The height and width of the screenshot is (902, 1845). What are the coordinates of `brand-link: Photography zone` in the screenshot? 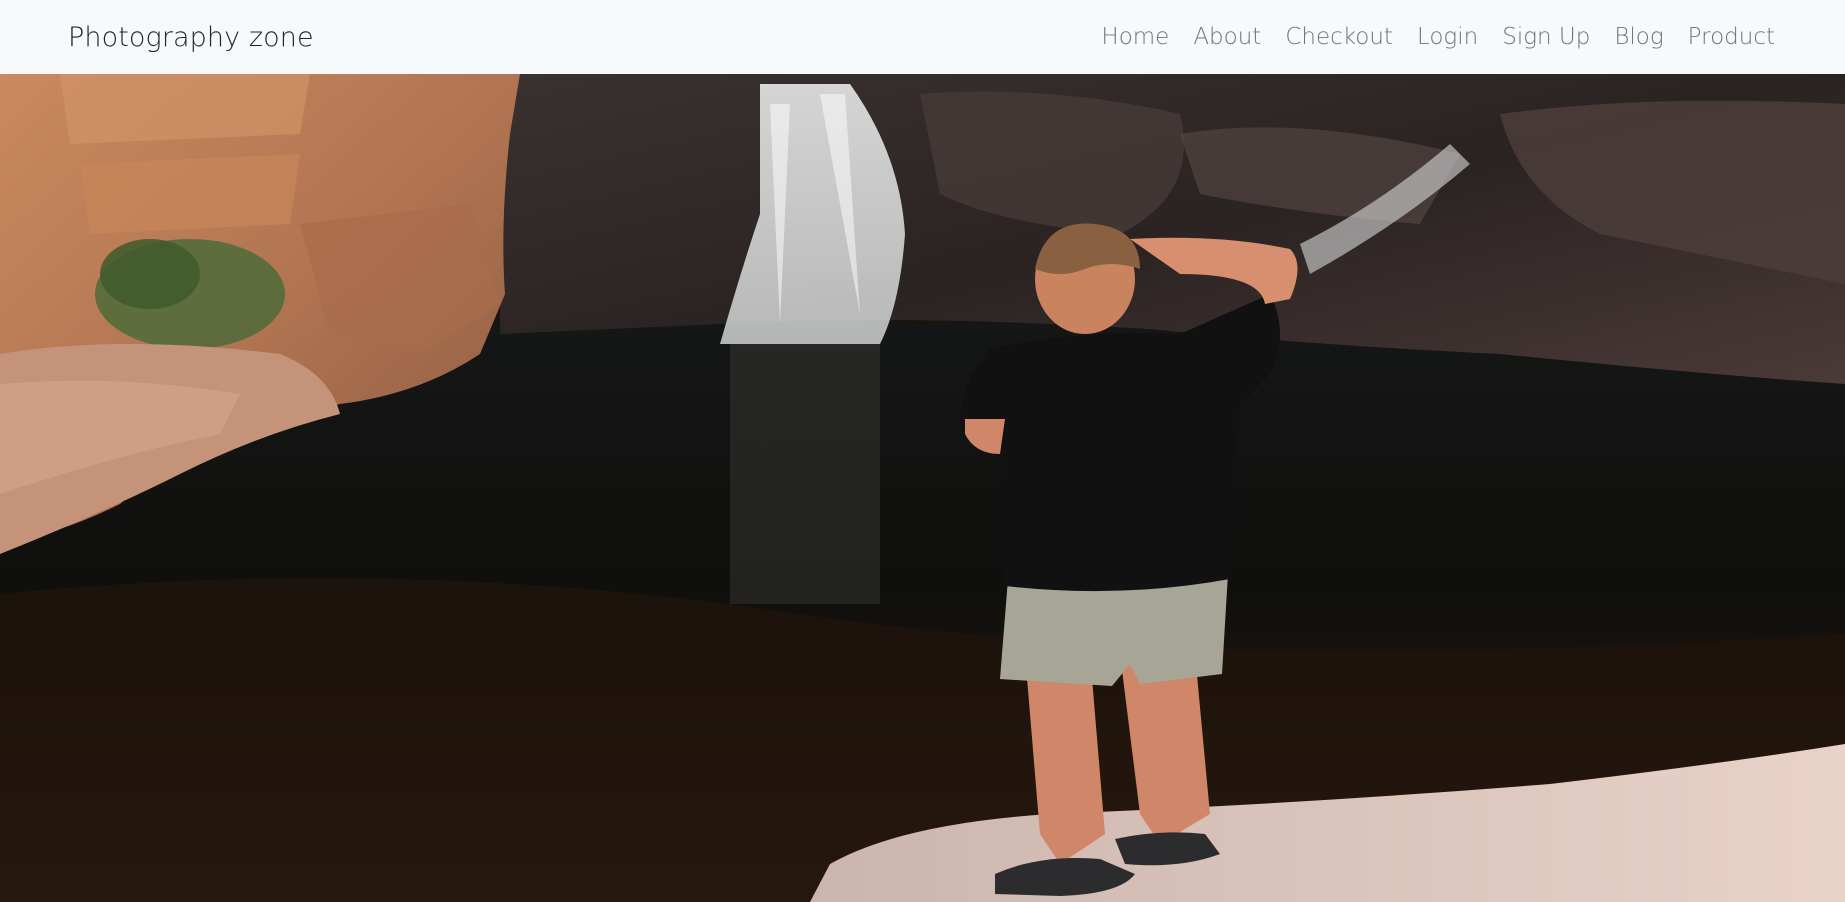 It's located at (191, 37).